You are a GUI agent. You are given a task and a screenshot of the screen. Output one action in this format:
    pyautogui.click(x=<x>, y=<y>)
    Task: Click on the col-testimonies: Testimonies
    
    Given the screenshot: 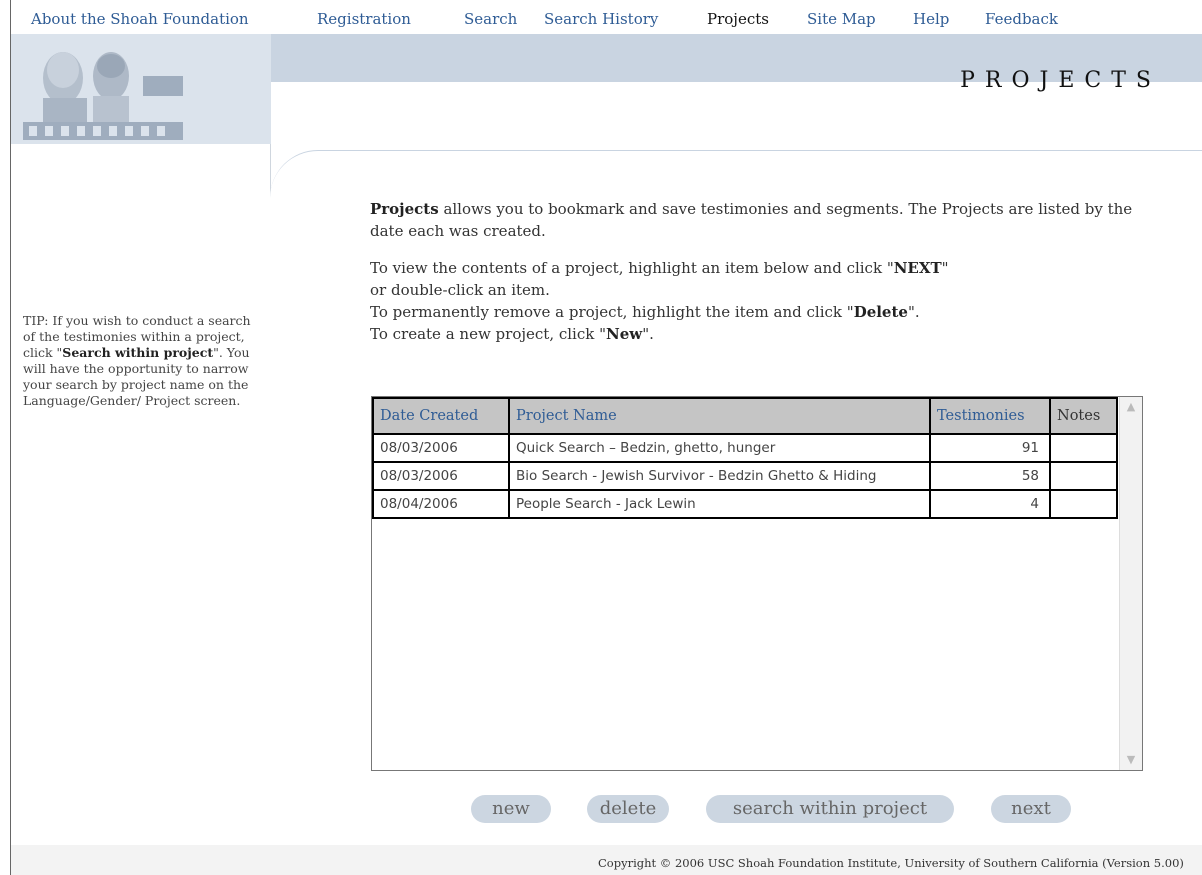 What is the action you would take?
    pyautogui.click(x=990, y=416)
    